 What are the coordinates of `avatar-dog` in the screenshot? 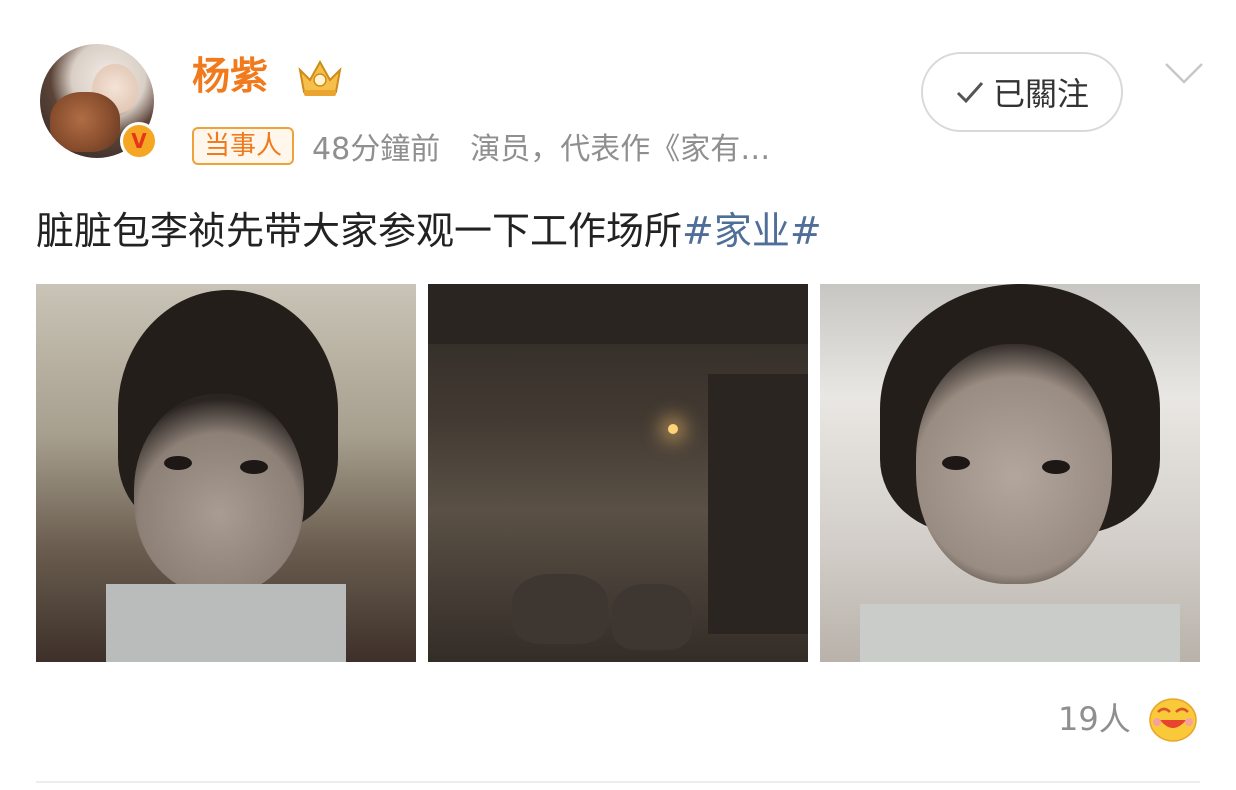 It's located at (85, 122).